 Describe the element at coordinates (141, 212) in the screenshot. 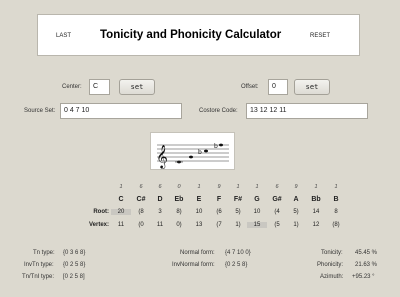

I see `root-value: (8` at that location.